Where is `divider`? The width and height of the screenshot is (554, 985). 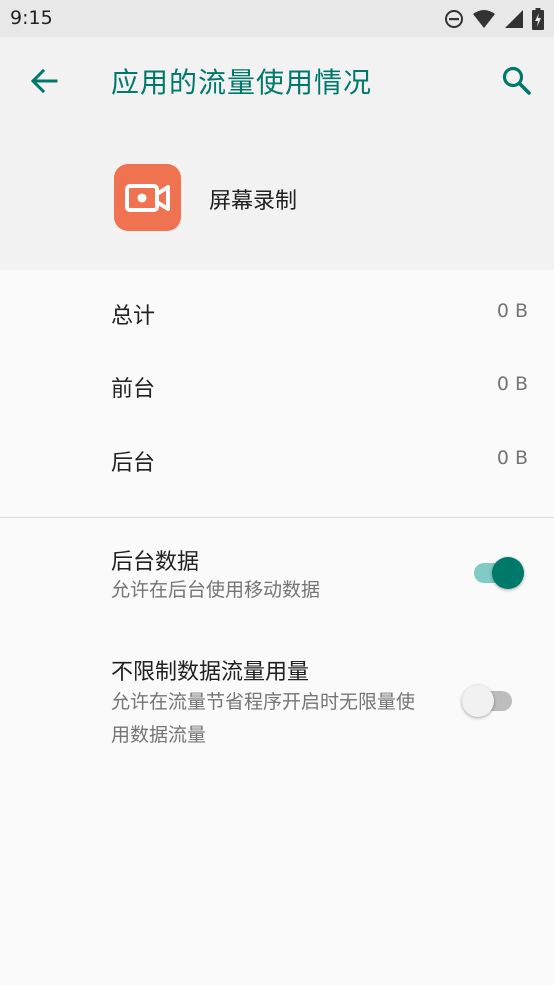 divider is located at coordinates (277, 517).